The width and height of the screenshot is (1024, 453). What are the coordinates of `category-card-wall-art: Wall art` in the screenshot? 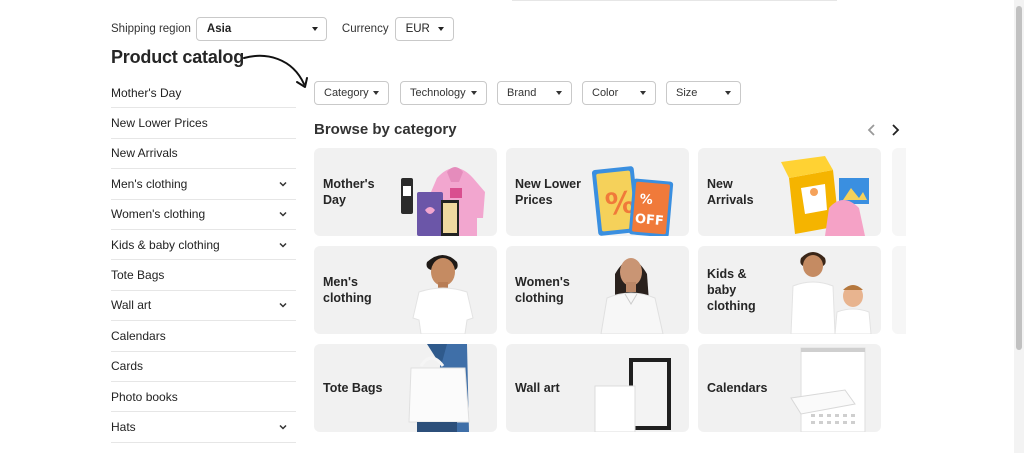 It's located at (597, 388).